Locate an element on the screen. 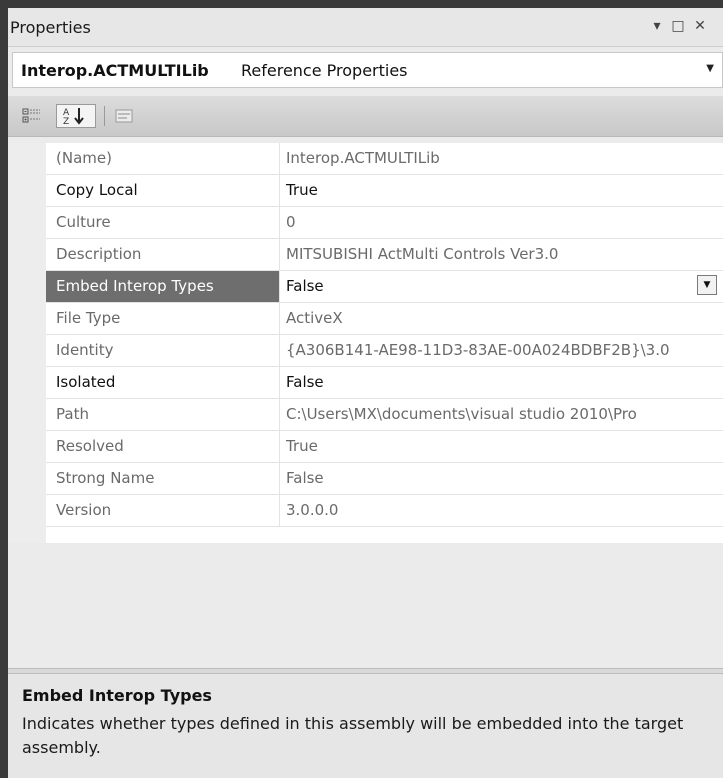 This screenshot has width=723, height=778. property-pages-icon is located at coordinates (124, 116).